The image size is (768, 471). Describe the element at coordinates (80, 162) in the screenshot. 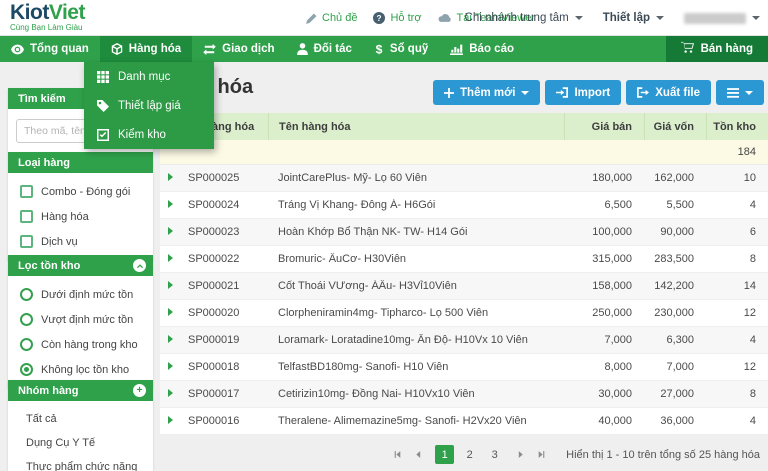

I see `product-type-header: Loại hàng` at that location.